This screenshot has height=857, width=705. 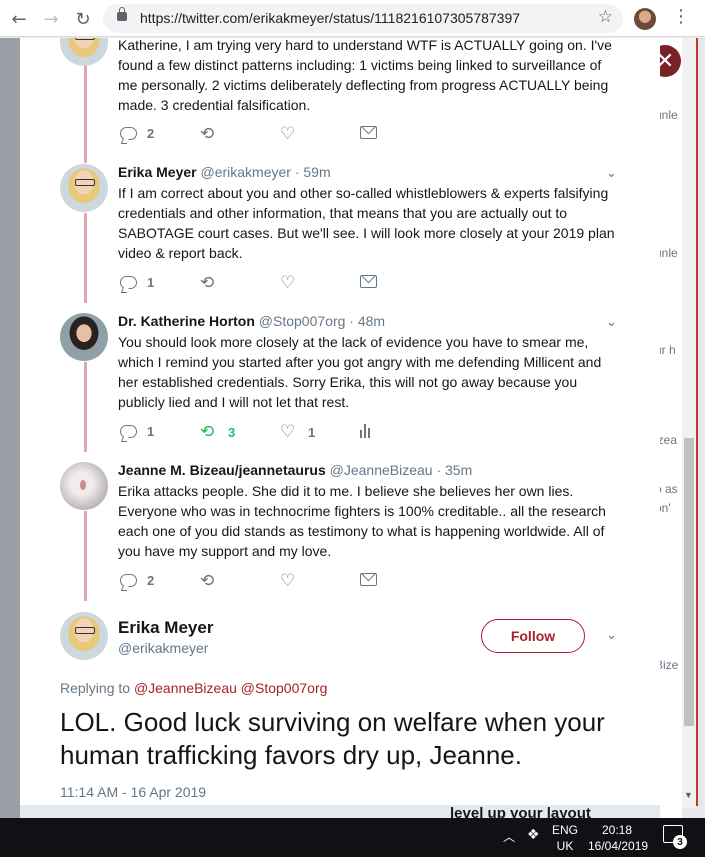 I want to click on tweet-time: · 59m, so click(x=313, y=172).